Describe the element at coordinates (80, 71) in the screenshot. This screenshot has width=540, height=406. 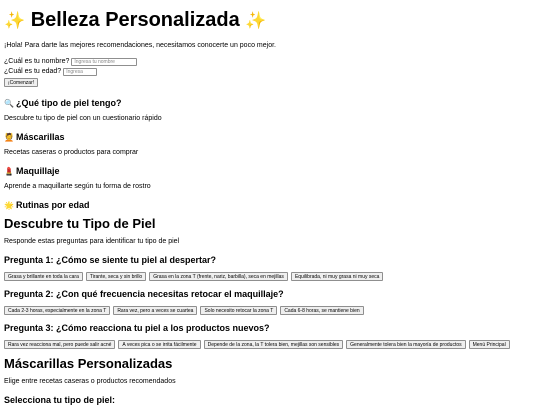
I see `age-input` at that location.